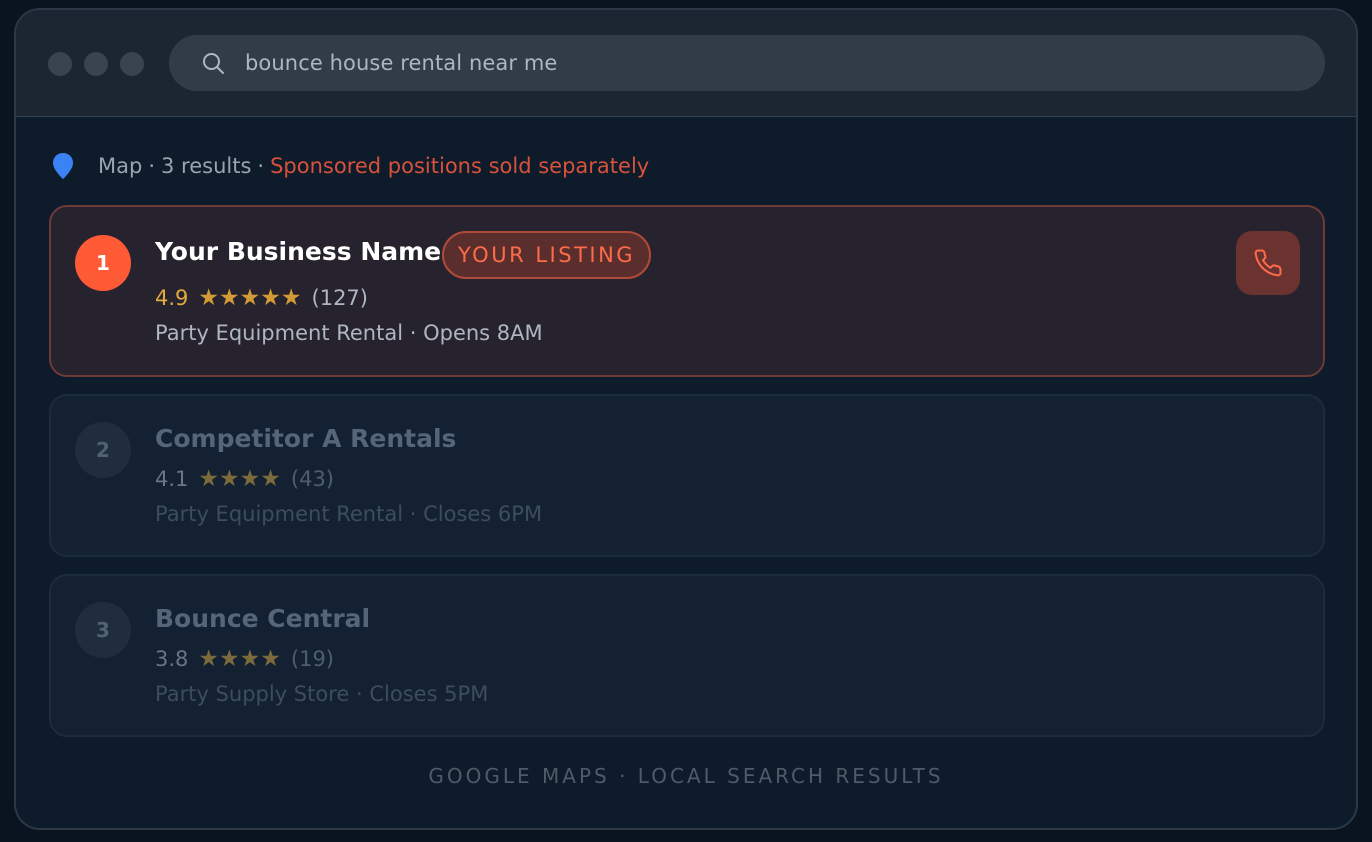 This screenshot has height=842, width=1372. I want to click on listing-details: Party Supply Store · Closes 5PM, so click(321, 694).